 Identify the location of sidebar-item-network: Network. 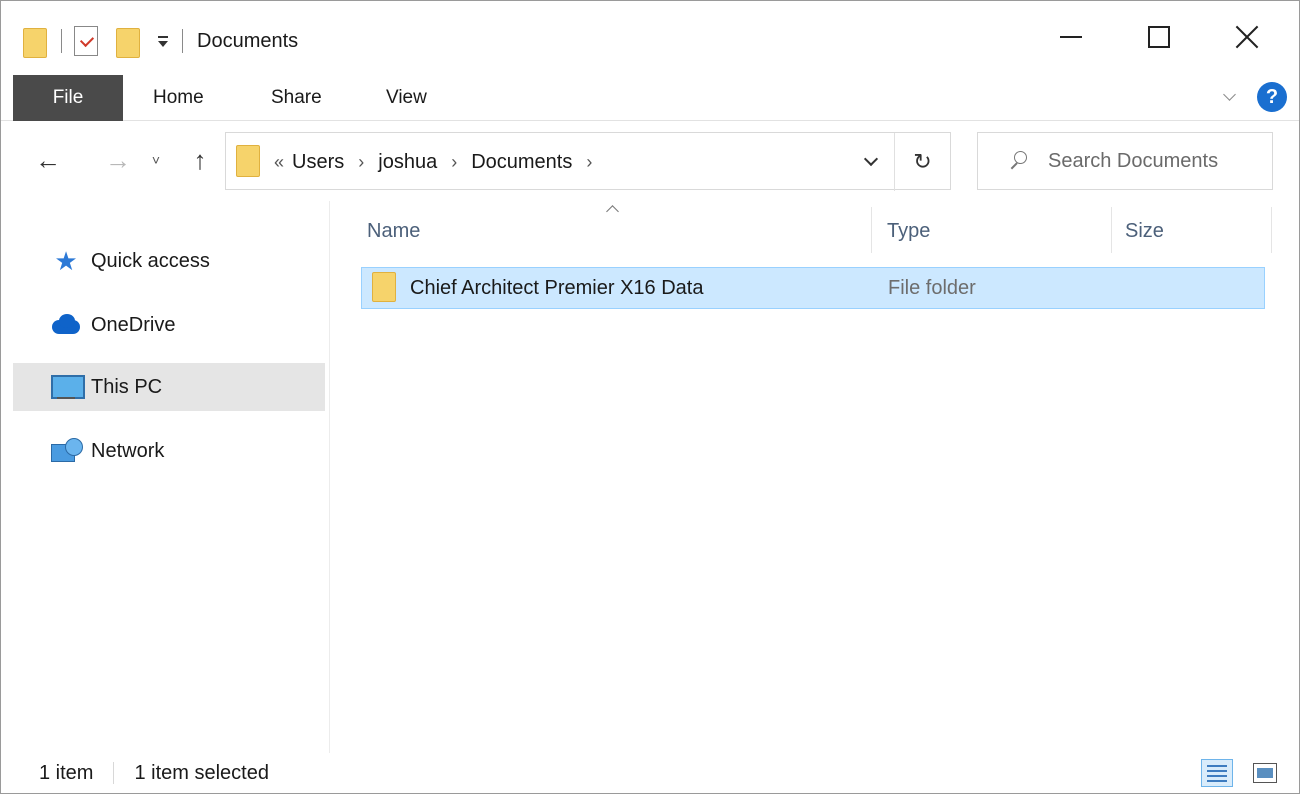
(169, 451).